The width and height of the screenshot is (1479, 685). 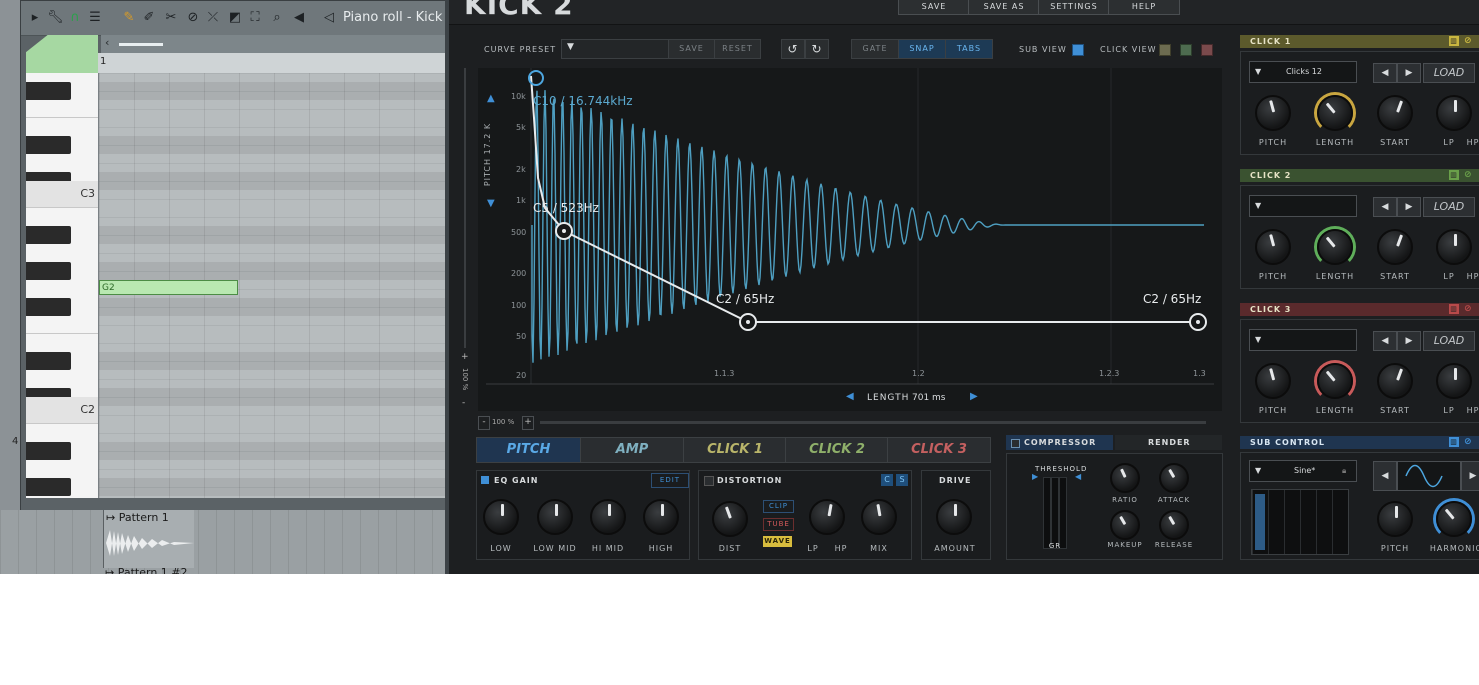 I want to click on curve-reset-button: RESET, so click(x=737, y=49).